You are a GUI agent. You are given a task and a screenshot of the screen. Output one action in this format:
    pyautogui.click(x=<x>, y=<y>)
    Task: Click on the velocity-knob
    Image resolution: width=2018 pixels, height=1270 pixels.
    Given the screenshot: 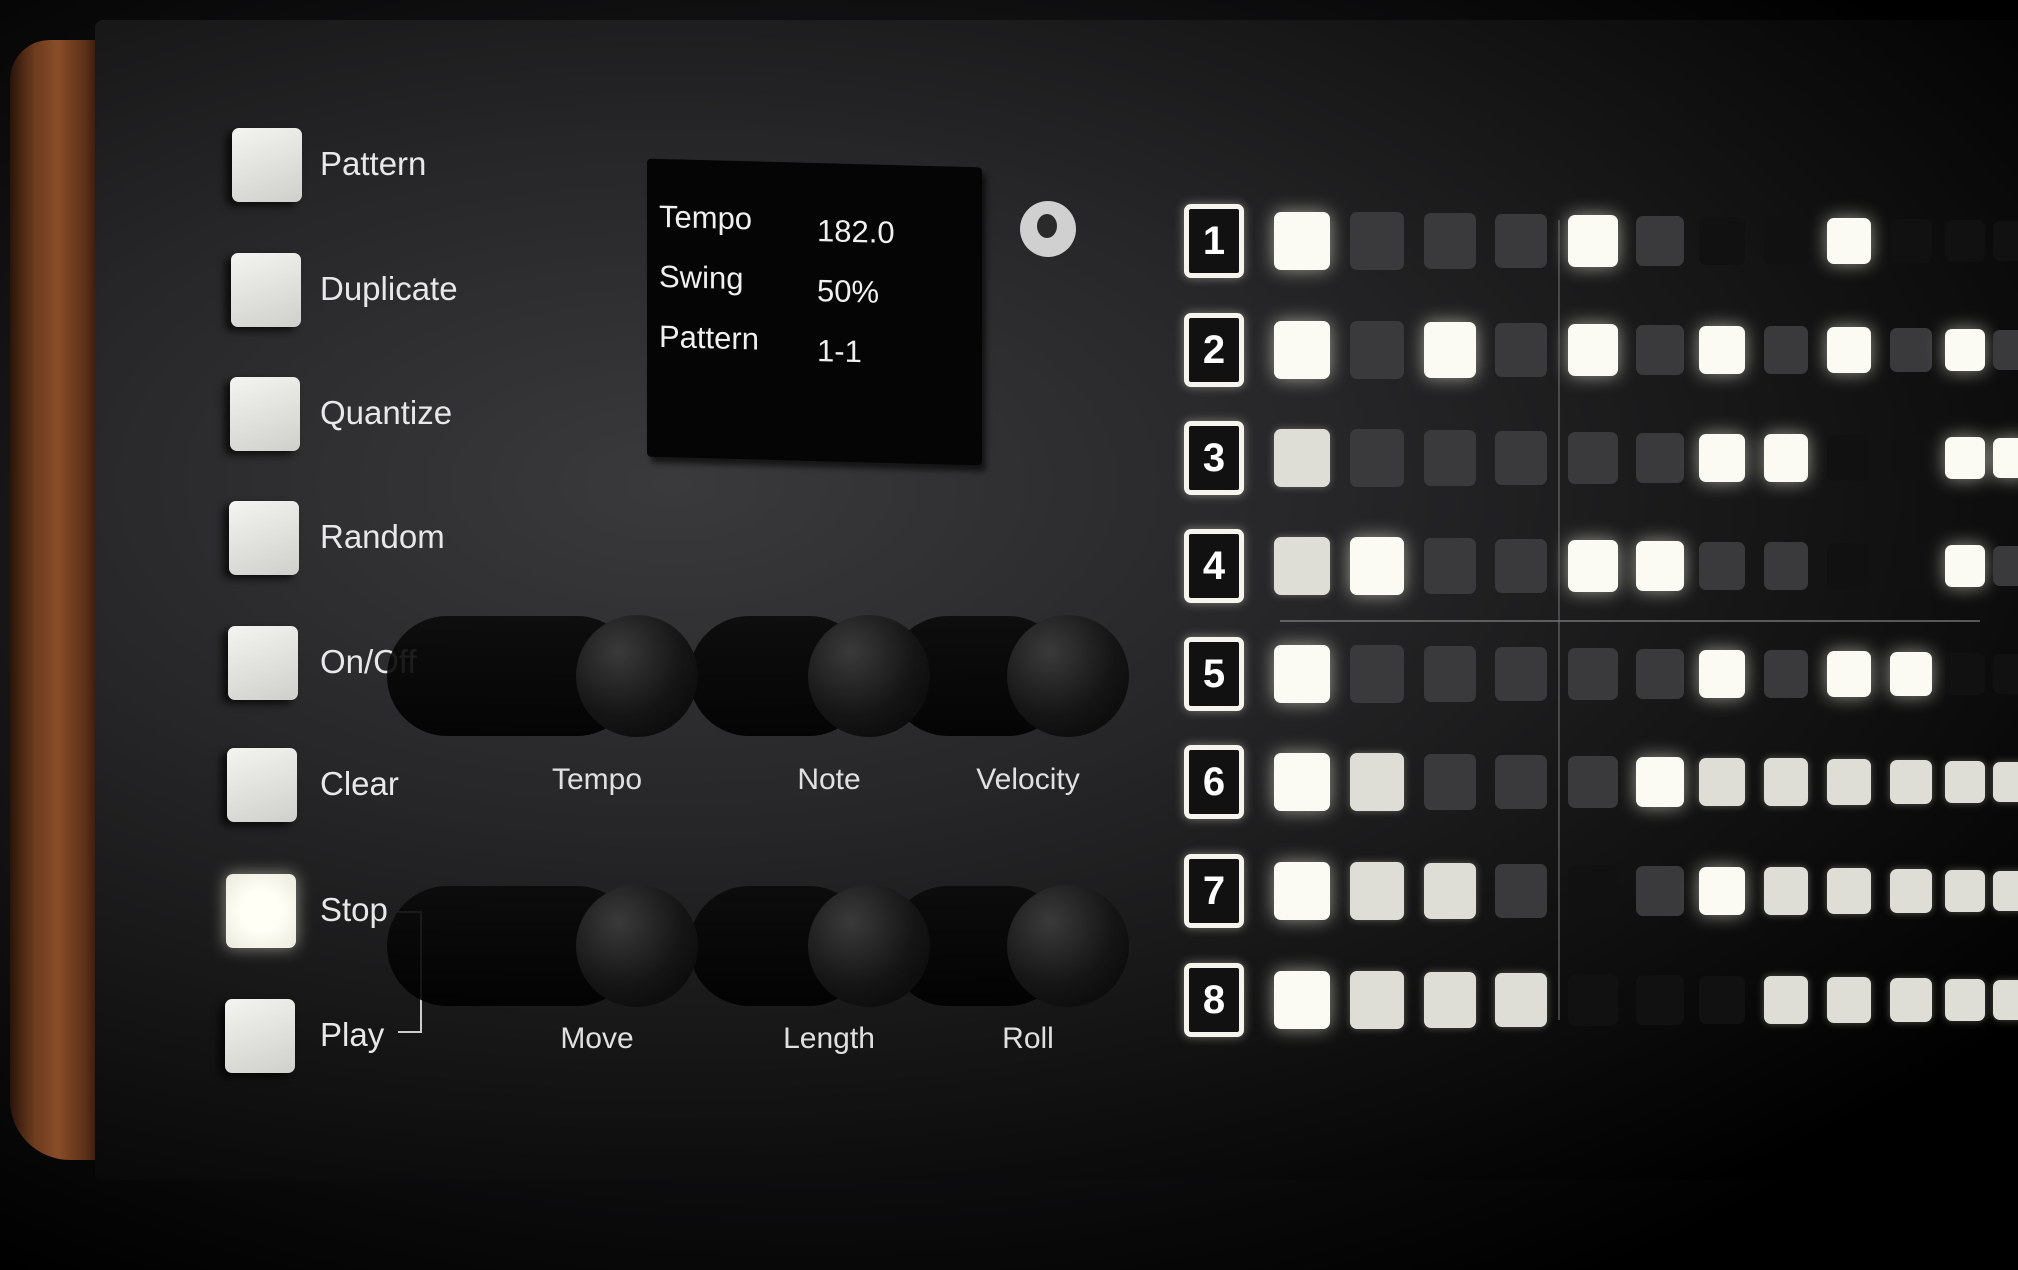 What is the action you would take?
    pyautogui.click(x=1068, y=676)
    